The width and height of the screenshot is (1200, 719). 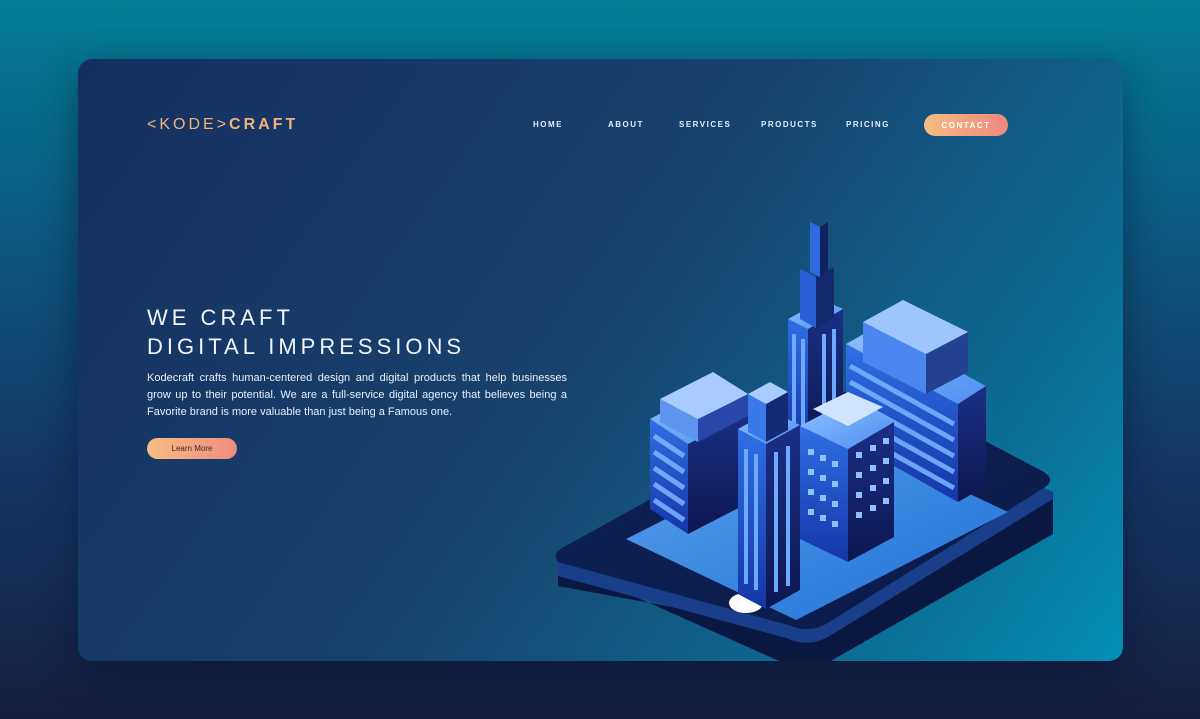 What do you see at coordinates (548, 124) in the screenshot?
I see `nav-home: HOME` at bounding box center [548, 124].